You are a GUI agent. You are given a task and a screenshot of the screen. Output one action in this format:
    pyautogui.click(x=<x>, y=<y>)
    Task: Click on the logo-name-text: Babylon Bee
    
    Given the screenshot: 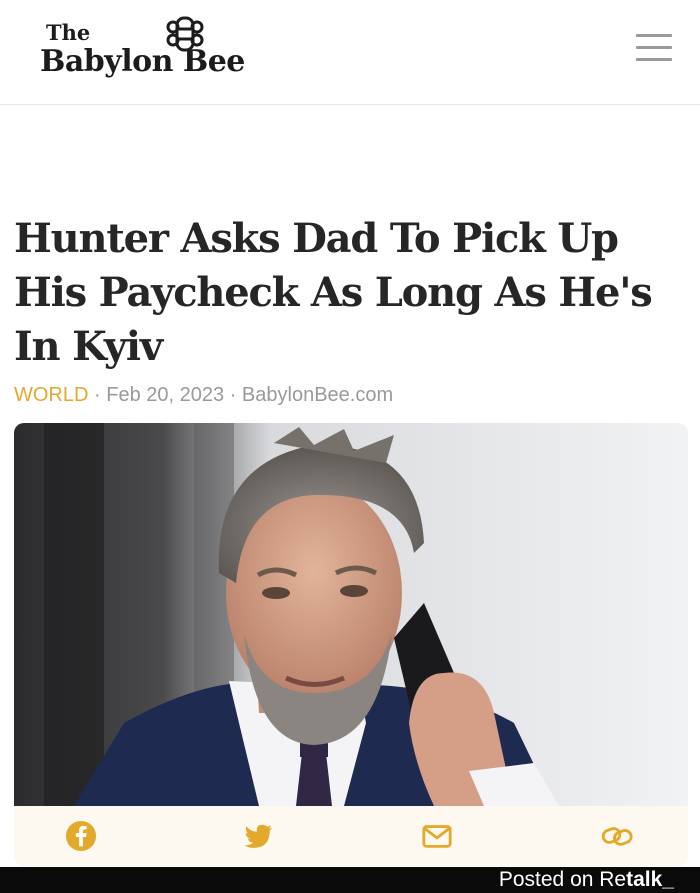 What is the action you would take?
    pyautogui.click(x=142, y=61)
    